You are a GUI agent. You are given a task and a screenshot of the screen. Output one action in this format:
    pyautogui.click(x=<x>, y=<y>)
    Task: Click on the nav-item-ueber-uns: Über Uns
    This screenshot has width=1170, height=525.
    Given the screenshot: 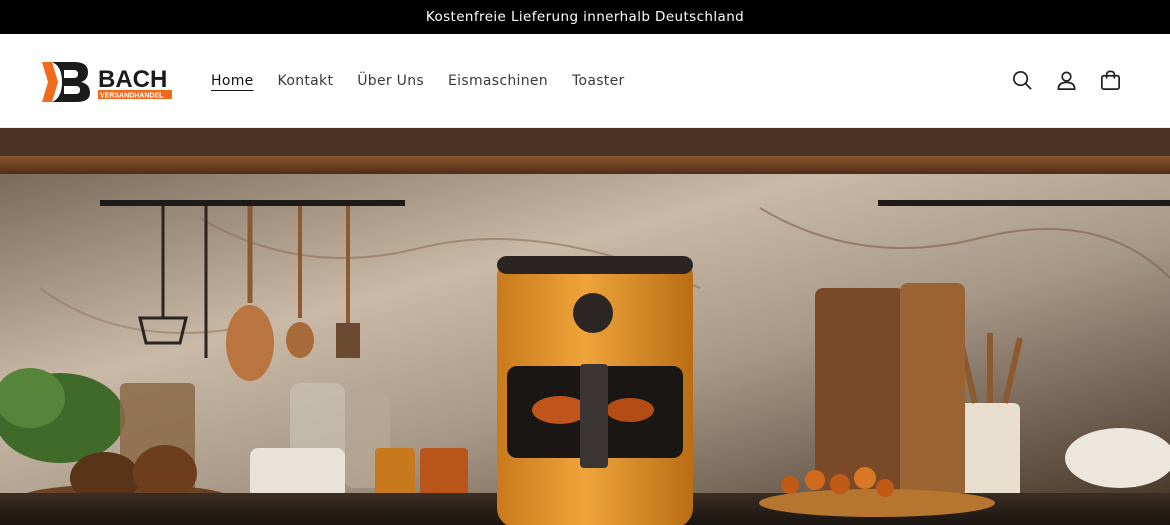 What is the action you would take?
    pyautogui.click(x=390, y=81)
    